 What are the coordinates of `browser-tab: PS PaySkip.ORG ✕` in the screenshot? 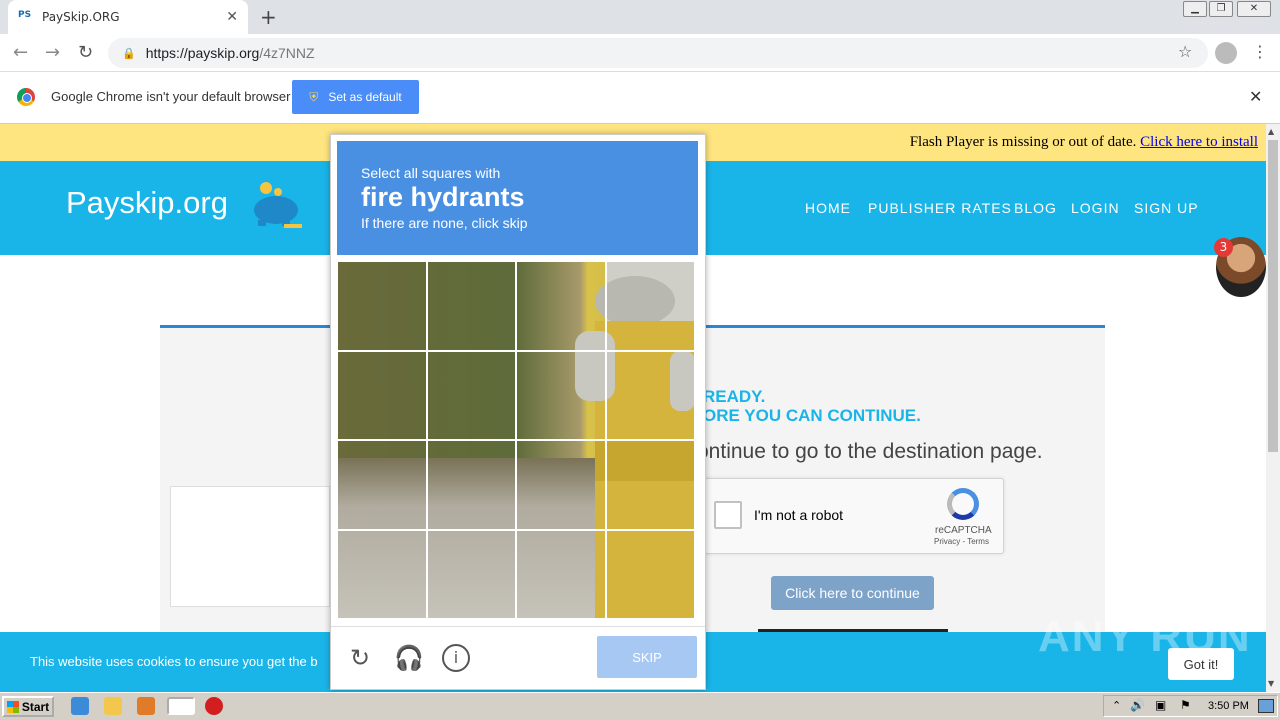 It's located at (128, 17).